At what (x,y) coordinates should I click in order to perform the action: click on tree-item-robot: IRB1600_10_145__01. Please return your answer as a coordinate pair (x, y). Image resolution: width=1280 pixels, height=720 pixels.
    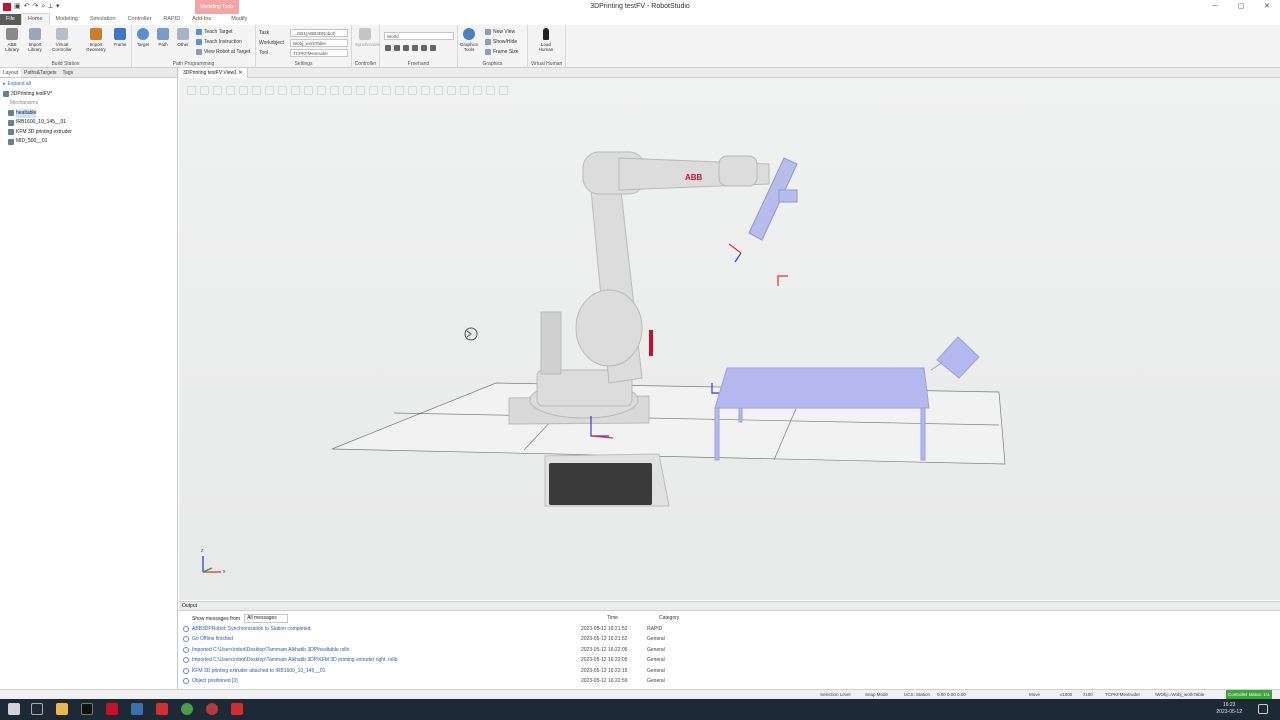
    Looking at the image, I should click on (88, 123).